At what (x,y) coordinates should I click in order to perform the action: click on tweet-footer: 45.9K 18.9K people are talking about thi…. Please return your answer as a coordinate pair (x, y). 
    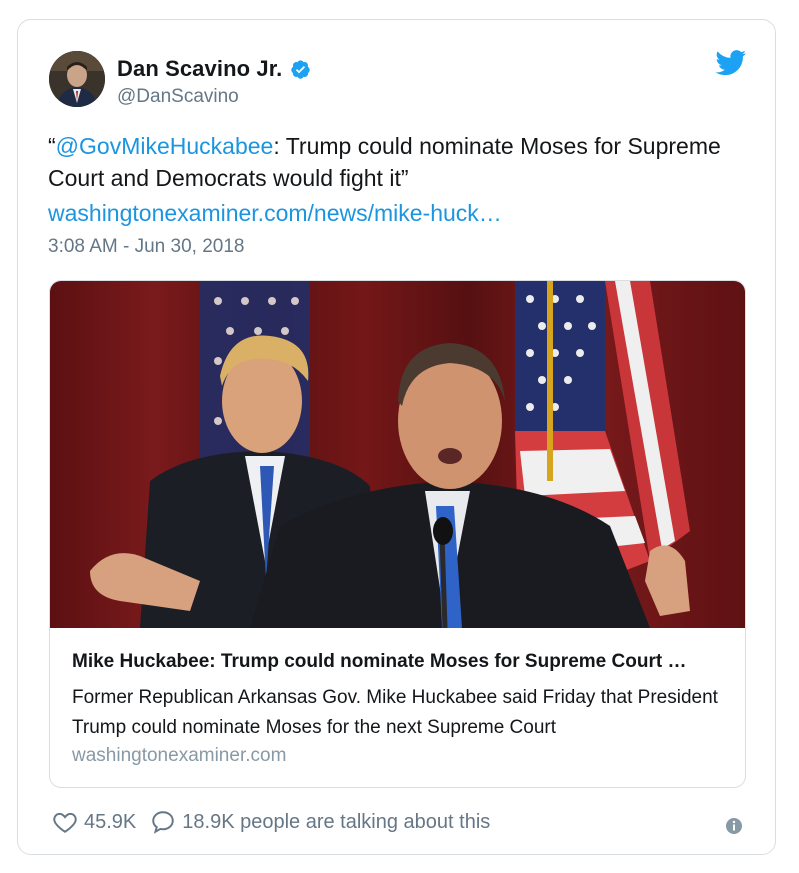
    Looking at the image, I should click on (271, 822).